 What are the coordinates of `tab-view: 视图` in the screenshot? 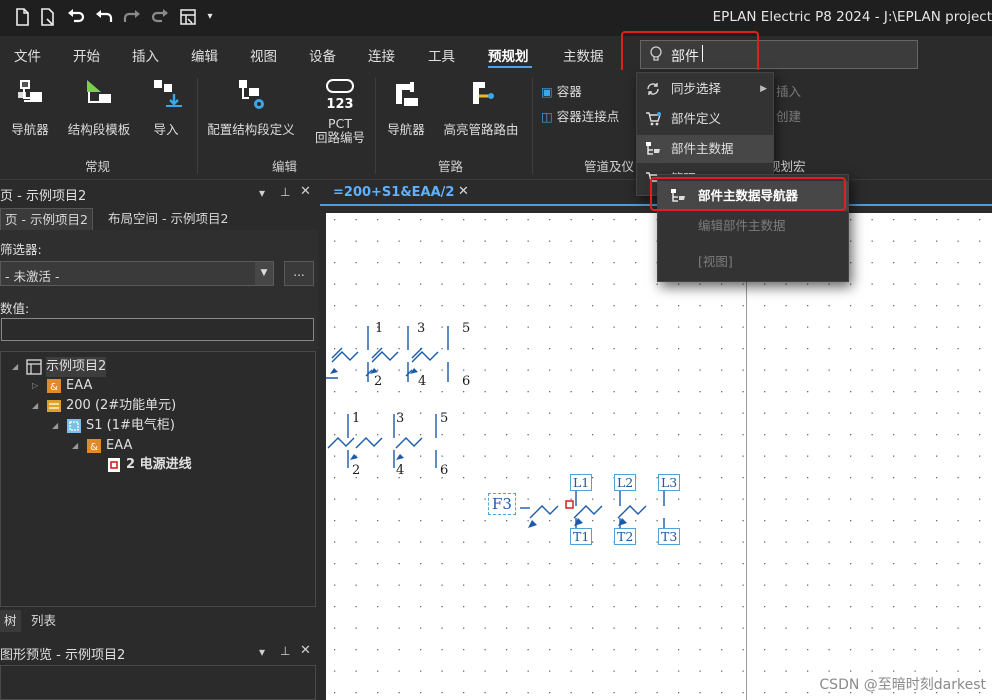 It's located at (263, 55).